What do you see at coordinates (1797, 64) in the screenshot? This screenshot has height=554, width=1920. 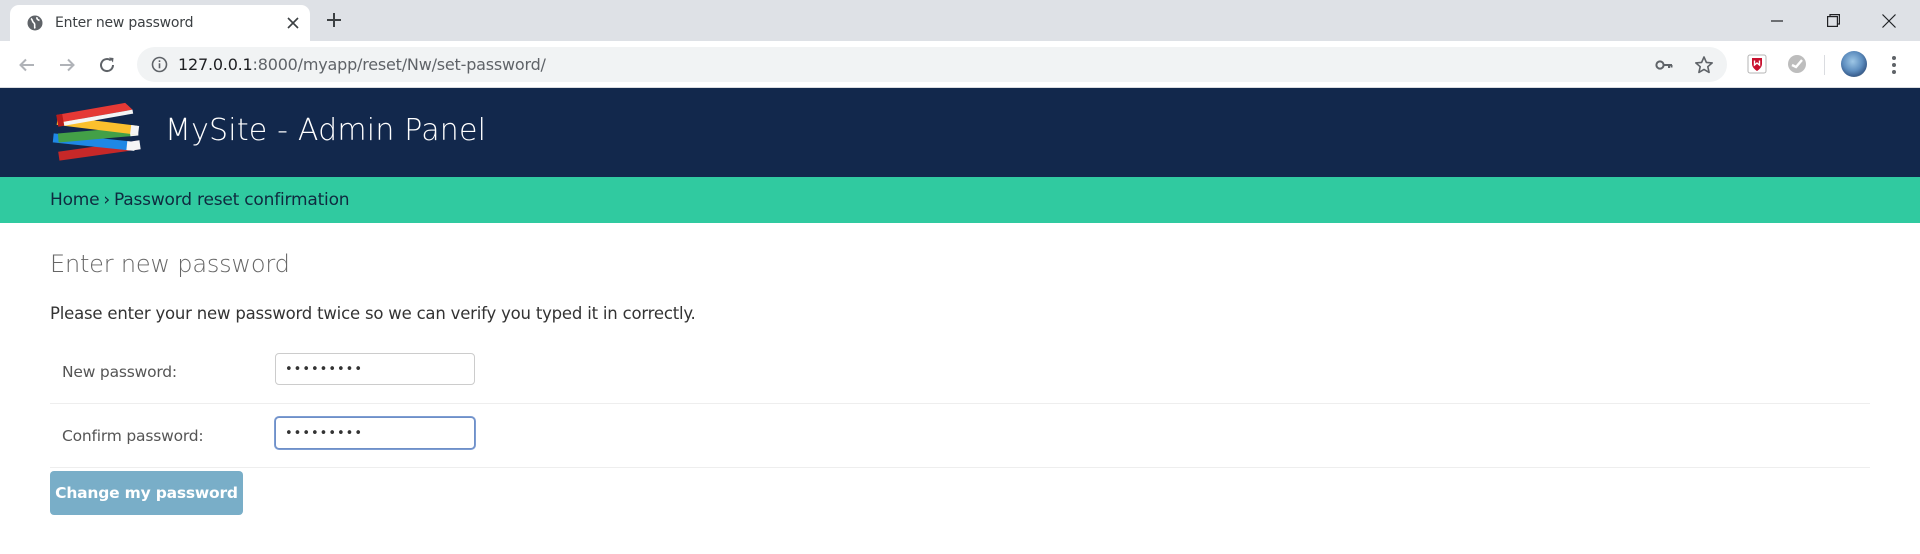 I see `extension-circle-icon` at bounding box center [1797, 64].